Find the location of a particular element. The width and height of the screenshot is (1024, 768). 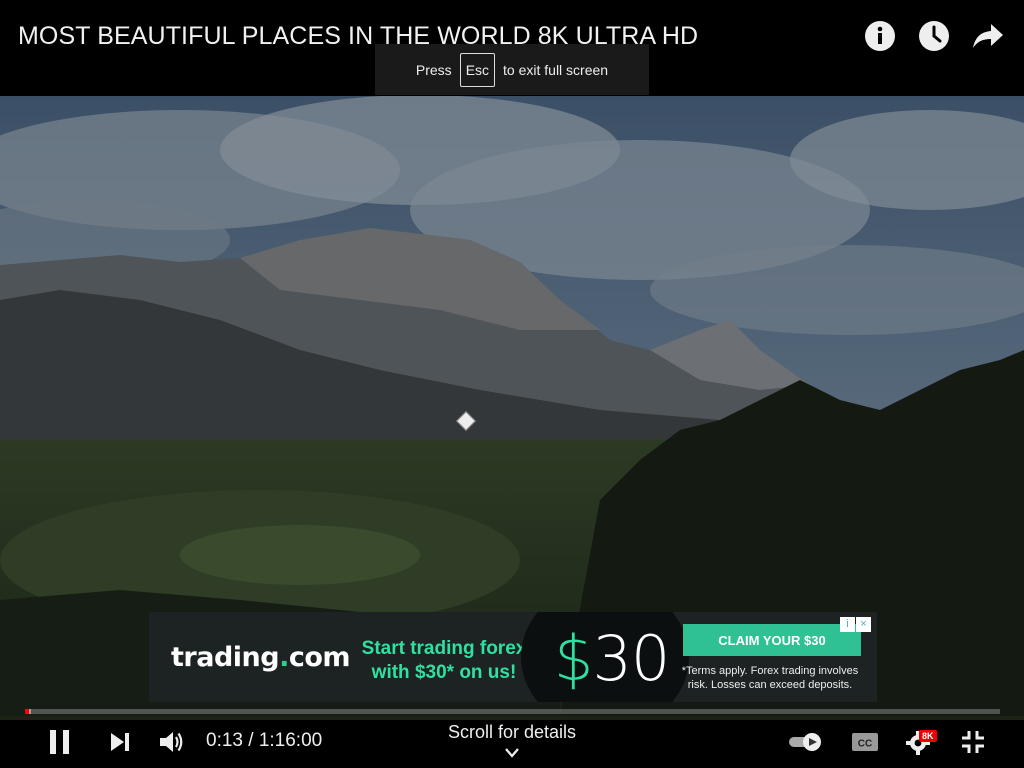

player-controls: 0:13 / 1:16:00 Scroll for details CC 8K is located at coordinates (512, 742).